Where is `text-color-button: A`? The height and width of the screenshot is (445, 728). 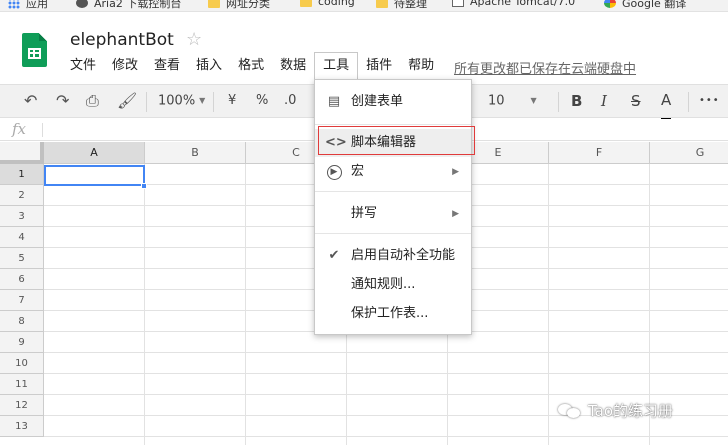
text-color-button: A is located at coordinates (666, 105).